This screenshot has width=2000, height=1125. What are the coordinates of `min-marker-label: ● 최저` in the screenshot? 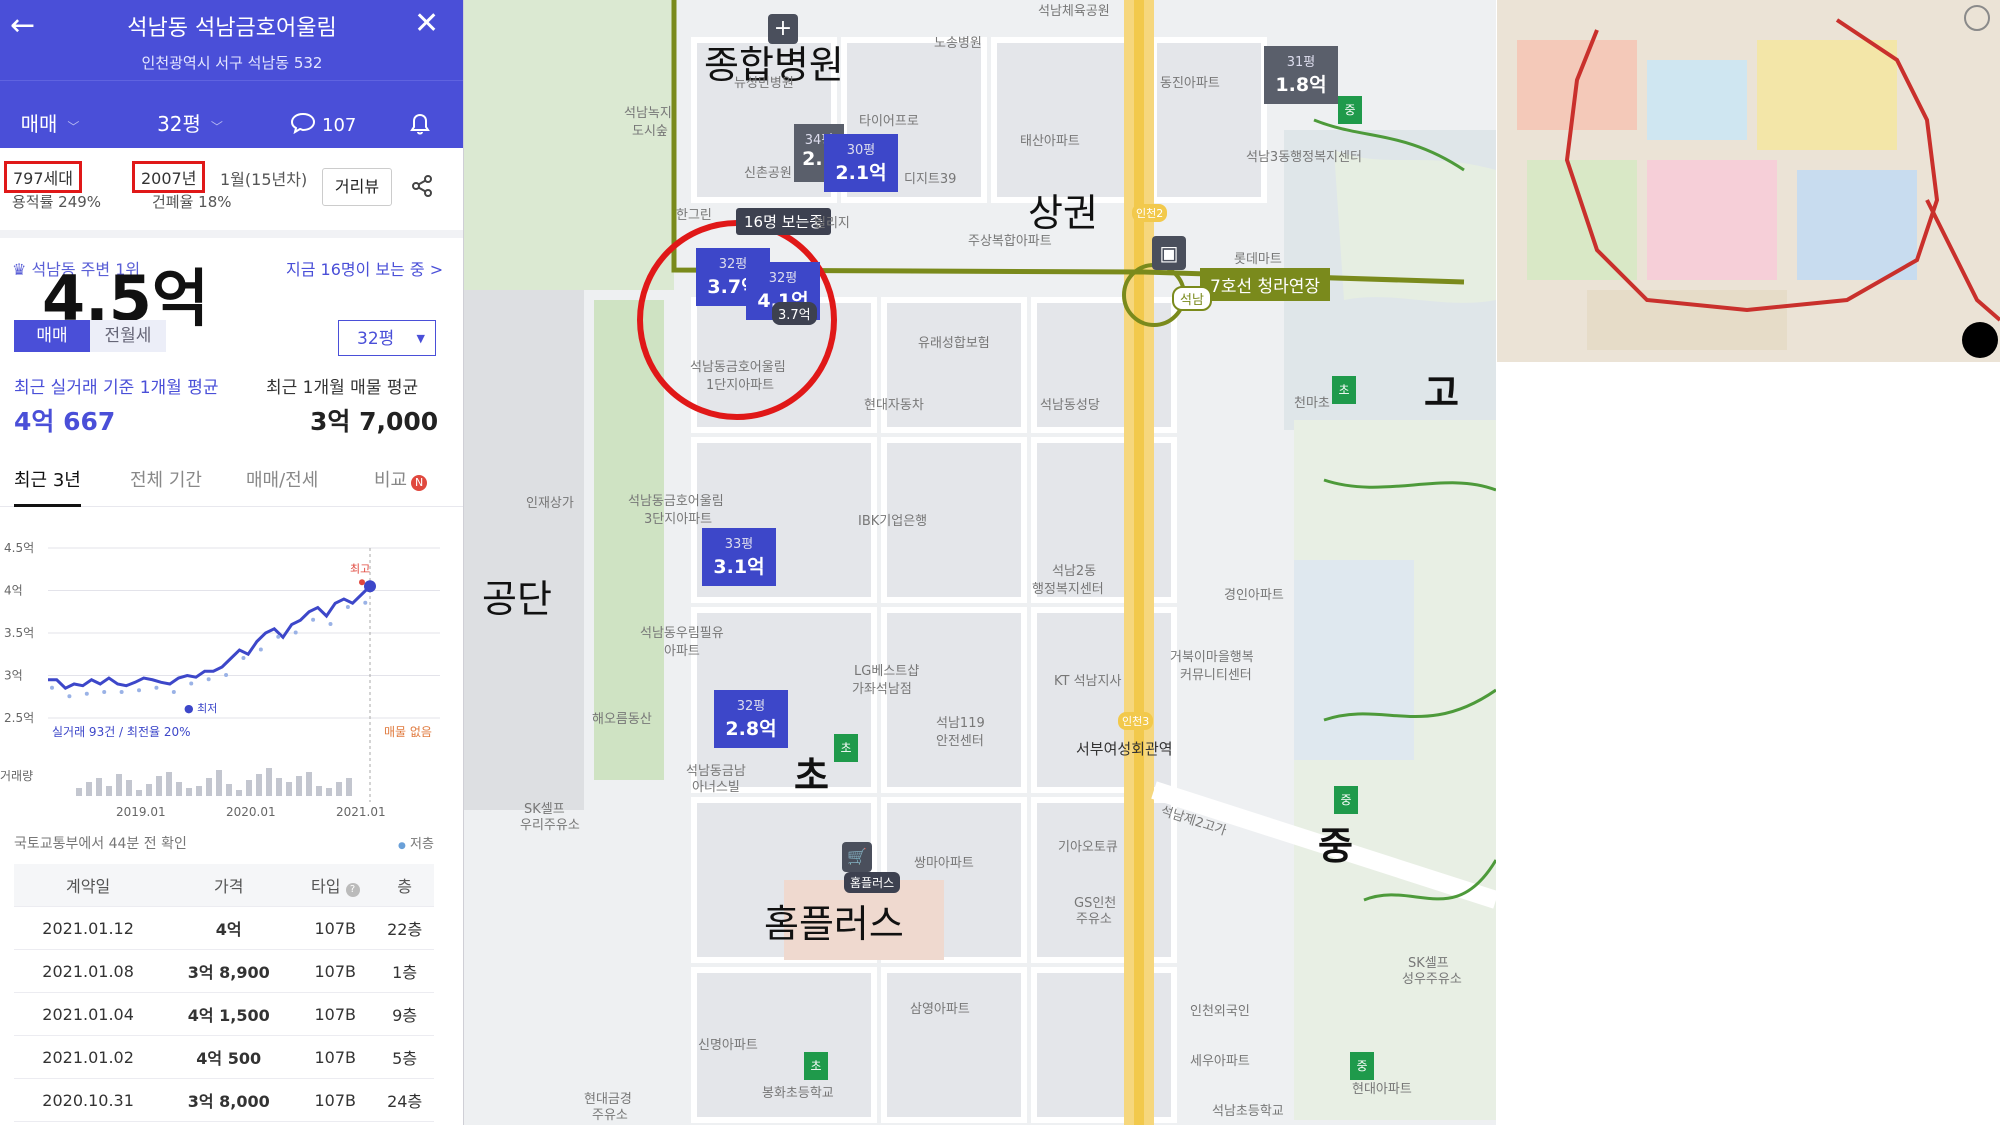 It's located at (200, 708).